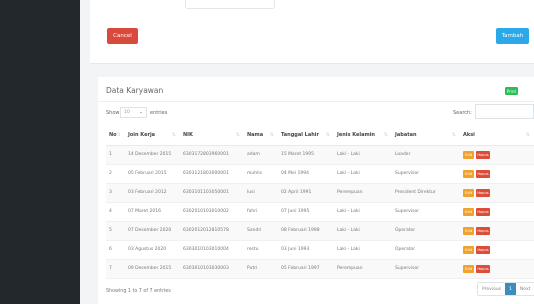  What do you see at coordinates (133, 112) in the screenshot?
I see `page-size-select: 10 ⌄` at bounding box center [133, 112].